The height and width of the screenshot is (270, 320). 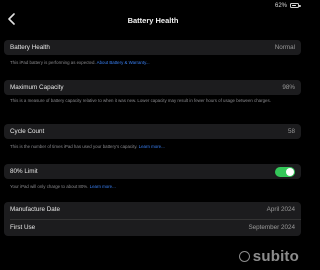 What do you see at coordinates (37, 87) in the screenshot?
I see `maximum-capacity-label: Maximum Capacity` at bounding box center [37, 87].